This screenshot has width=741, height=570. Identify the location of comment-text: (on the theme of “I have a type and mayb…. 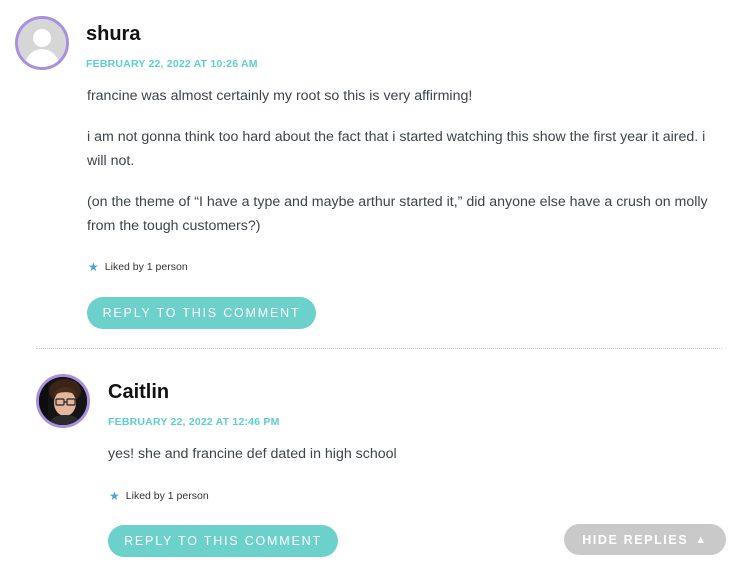
(397, 214).